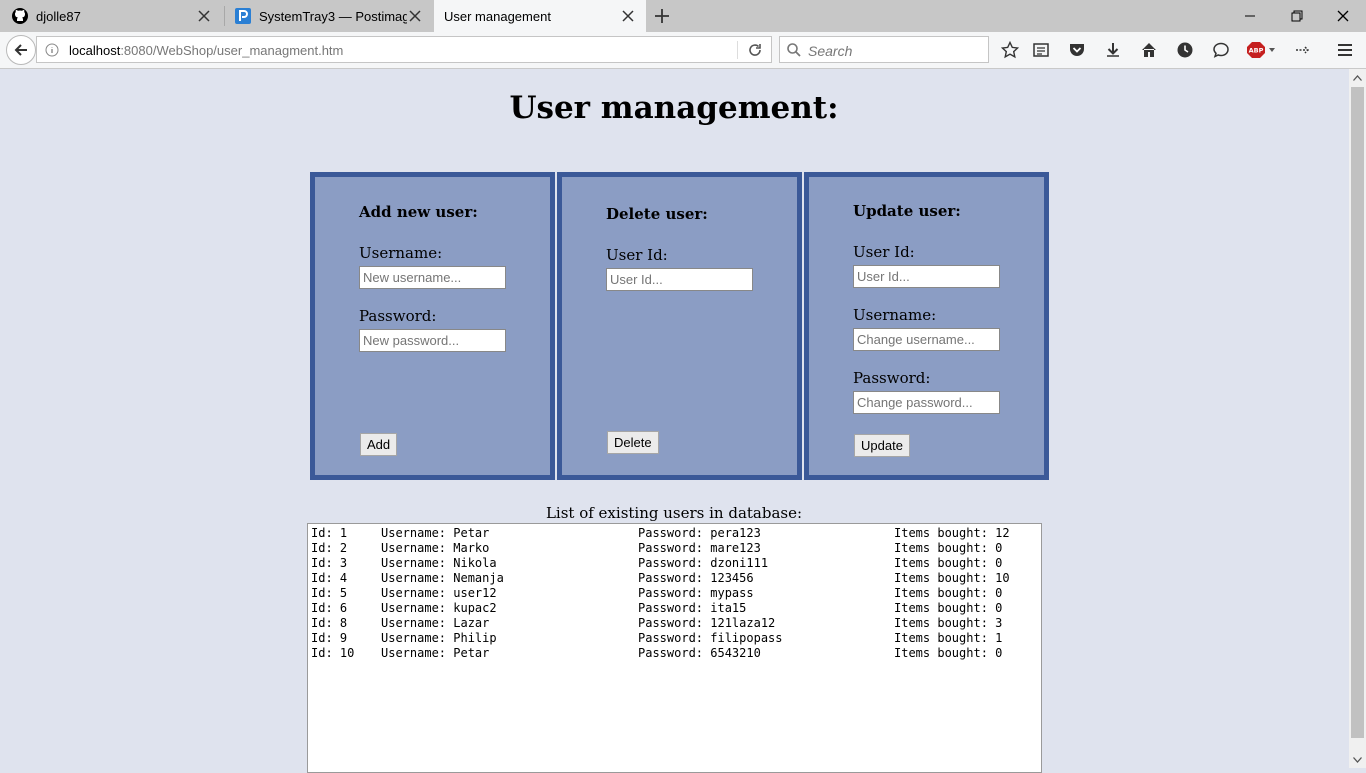  What do you see at coordinates (329, 608) in the screenshot?
I see `user-id-cell: Id: 6` at bounding box center [329, 608].